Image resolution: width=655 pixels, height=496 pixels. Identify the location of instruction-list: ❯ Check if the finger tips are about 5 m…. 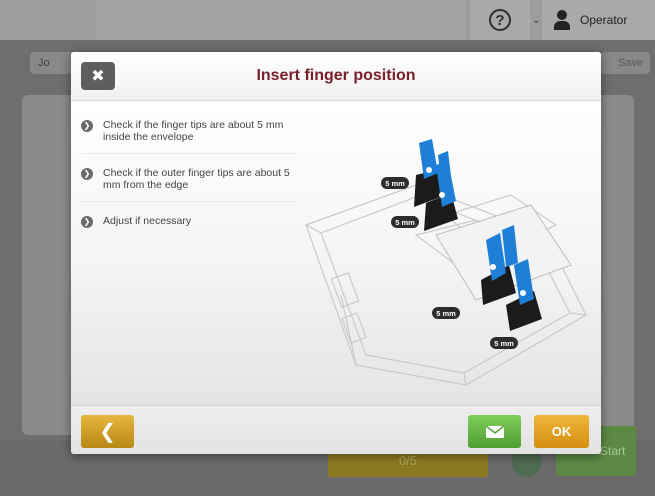
(188, 181).